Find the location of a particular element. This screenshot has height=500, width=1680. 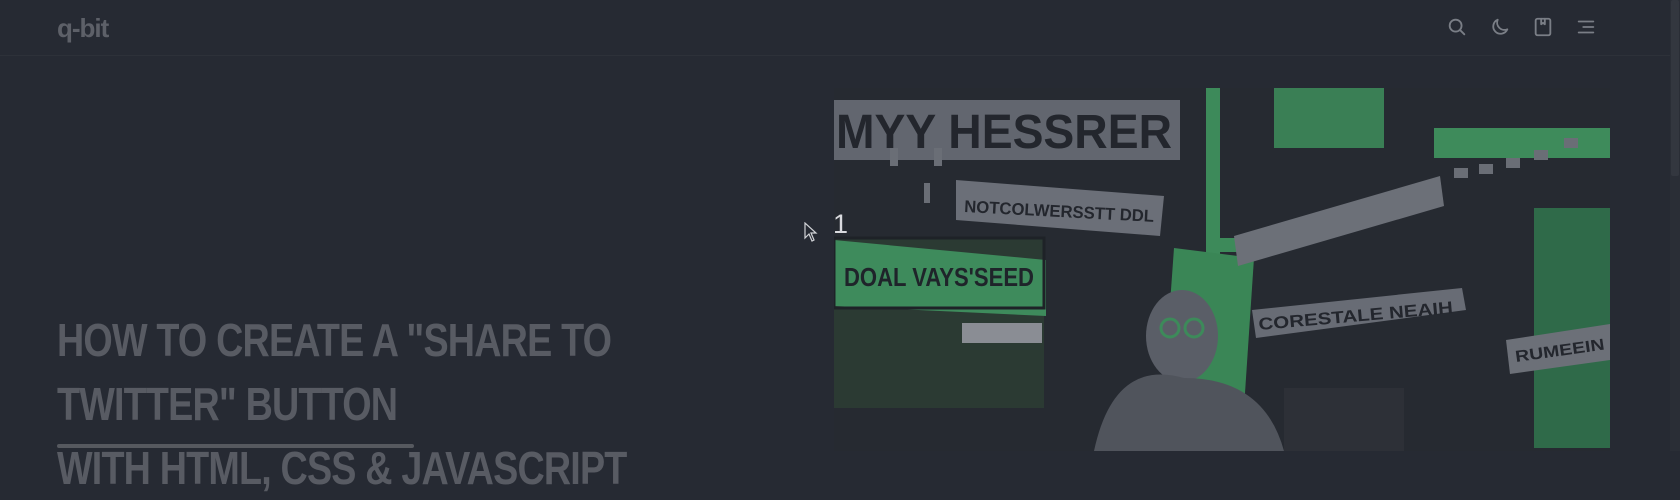

hero-sign-1: MYY HESSRER is located at coordinates (1004, 132).